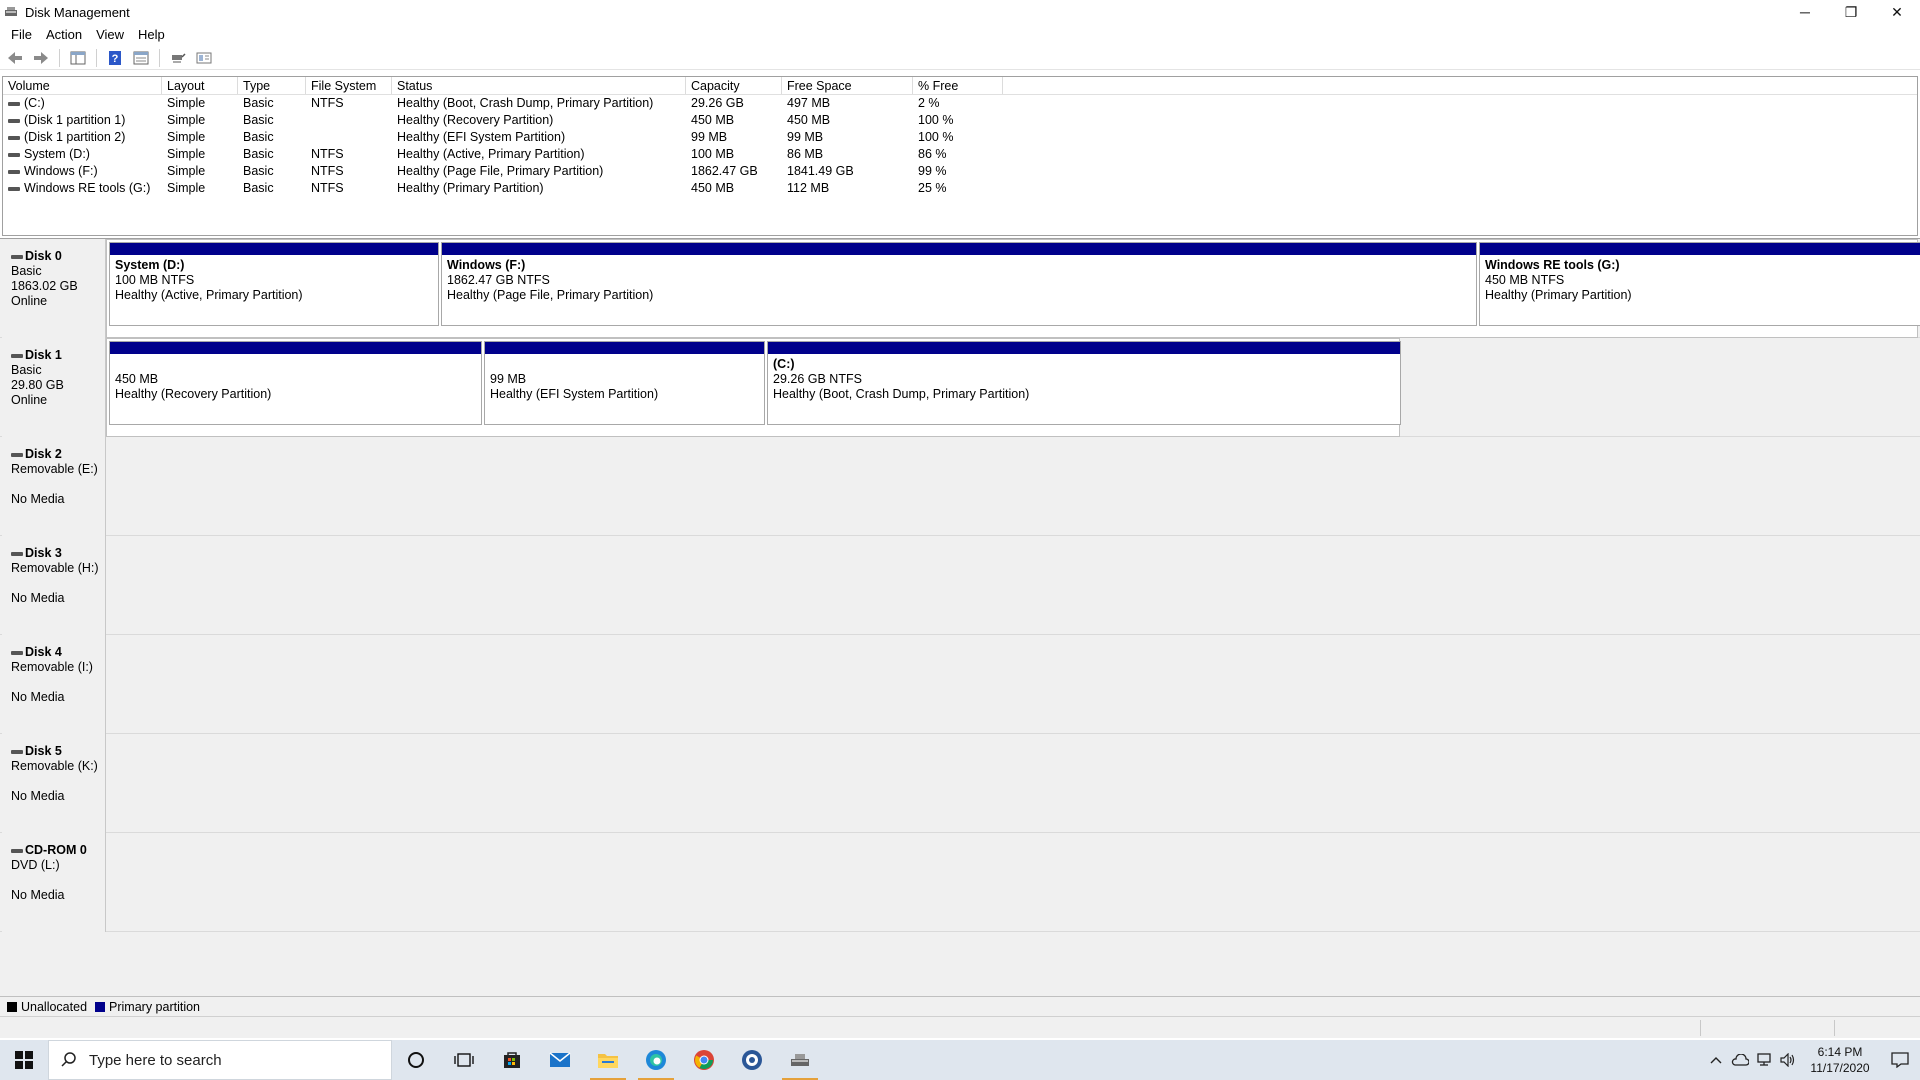 This screenshot has width=1920, height=1080. What do you see at coordinates (960, 58) in the screenshot?
I see `toolbar: ?` at bounding box center [960, 58].